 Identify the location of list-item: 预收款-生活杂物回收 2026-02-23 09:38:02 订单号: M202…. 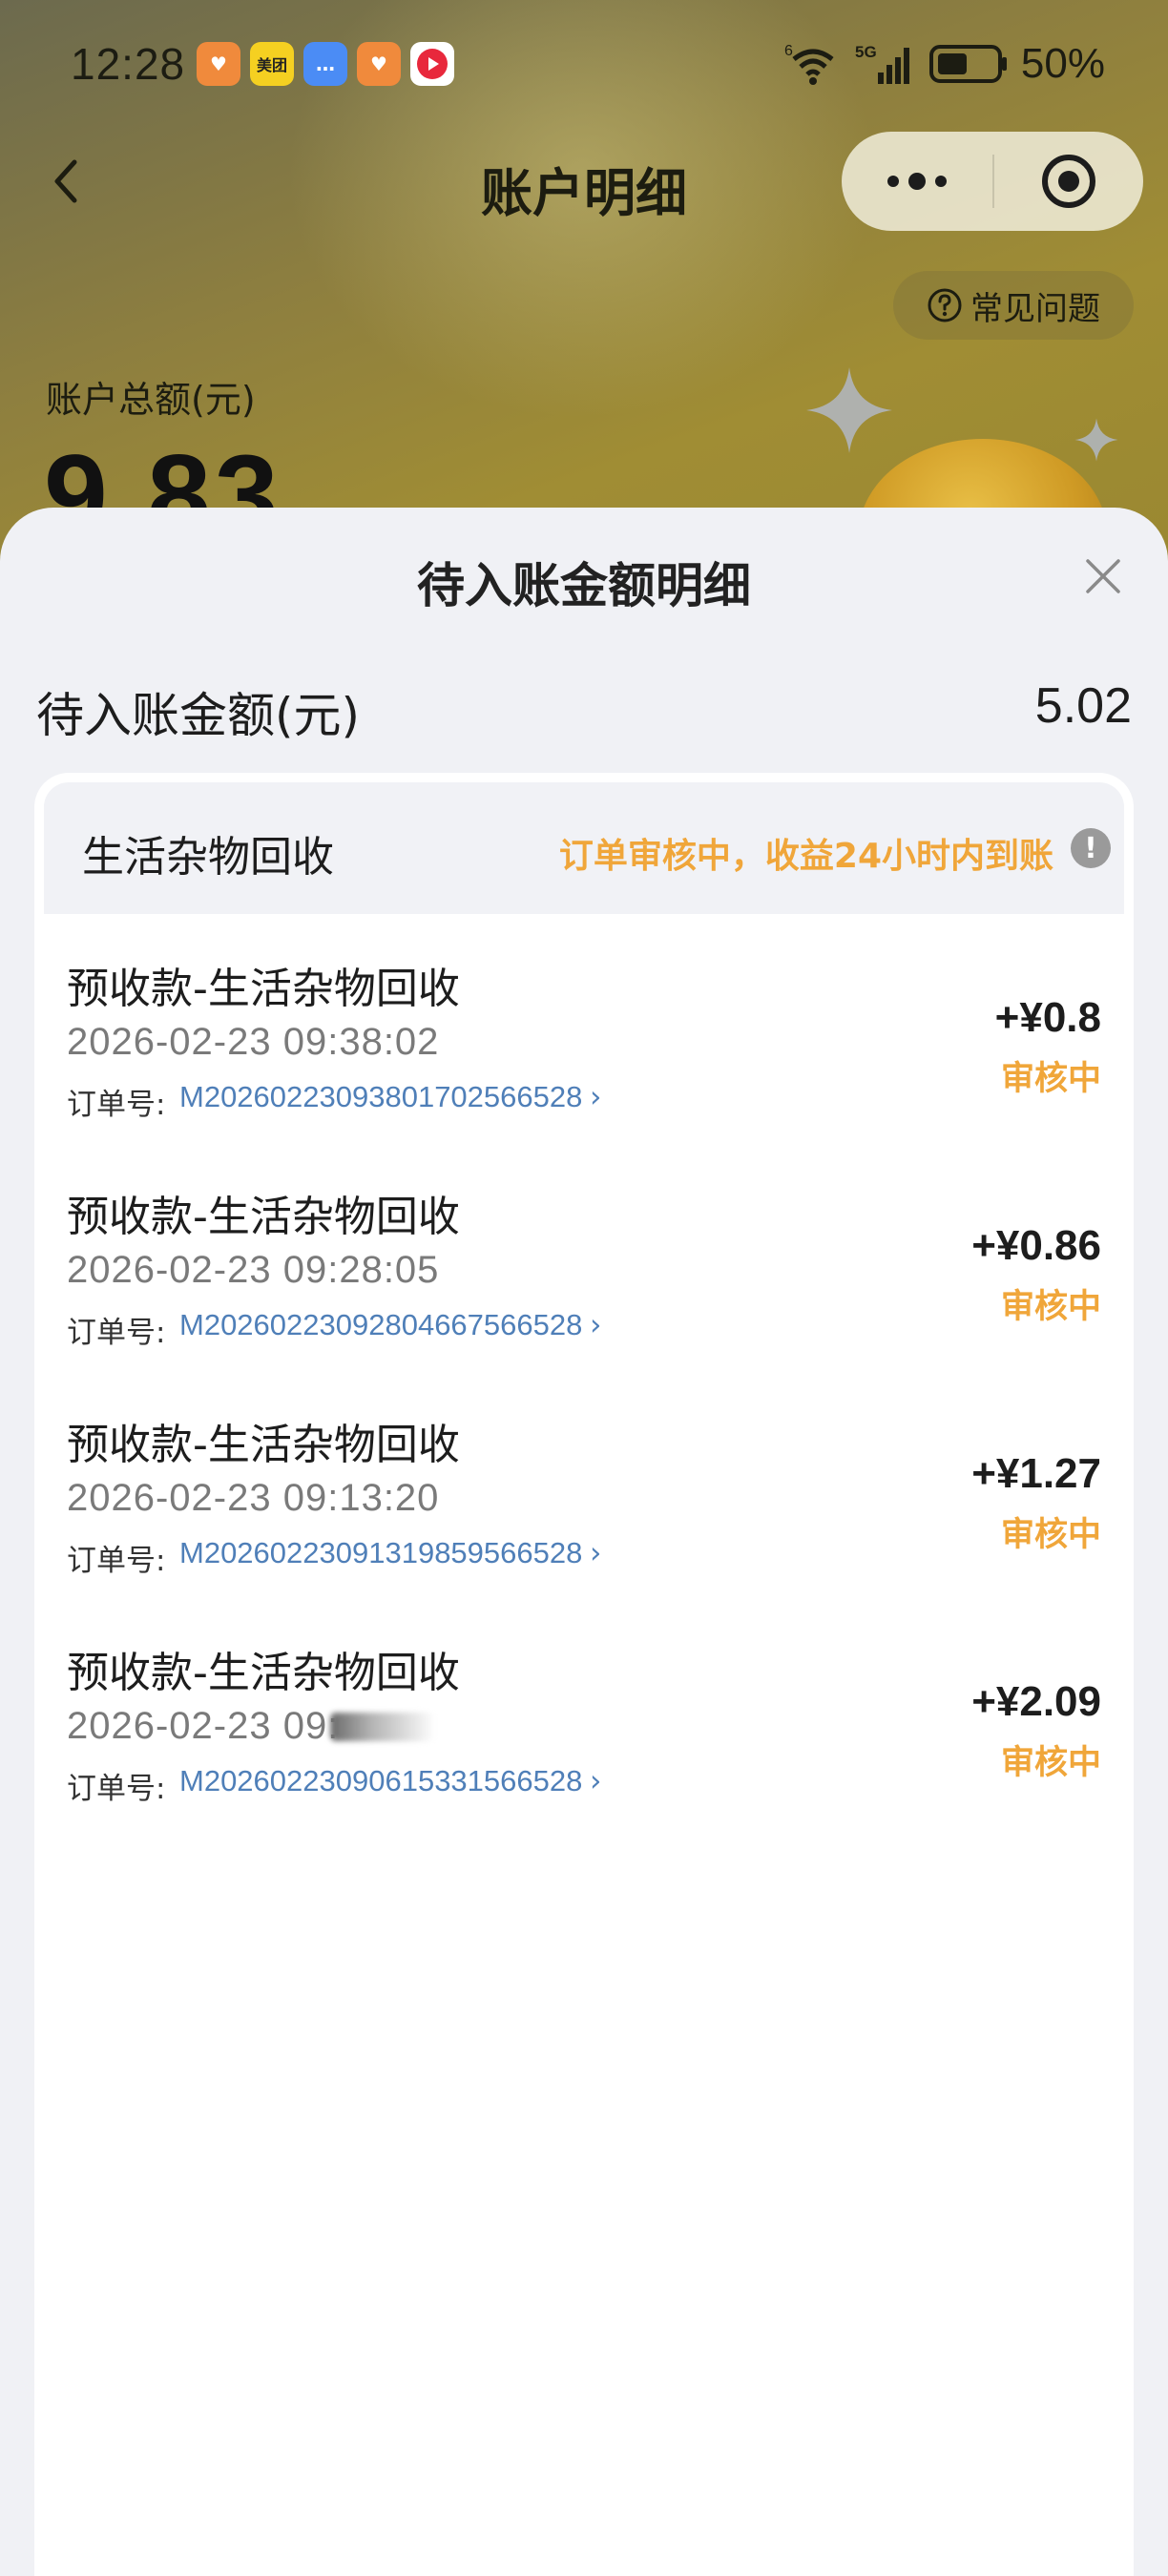
(584, 1039).